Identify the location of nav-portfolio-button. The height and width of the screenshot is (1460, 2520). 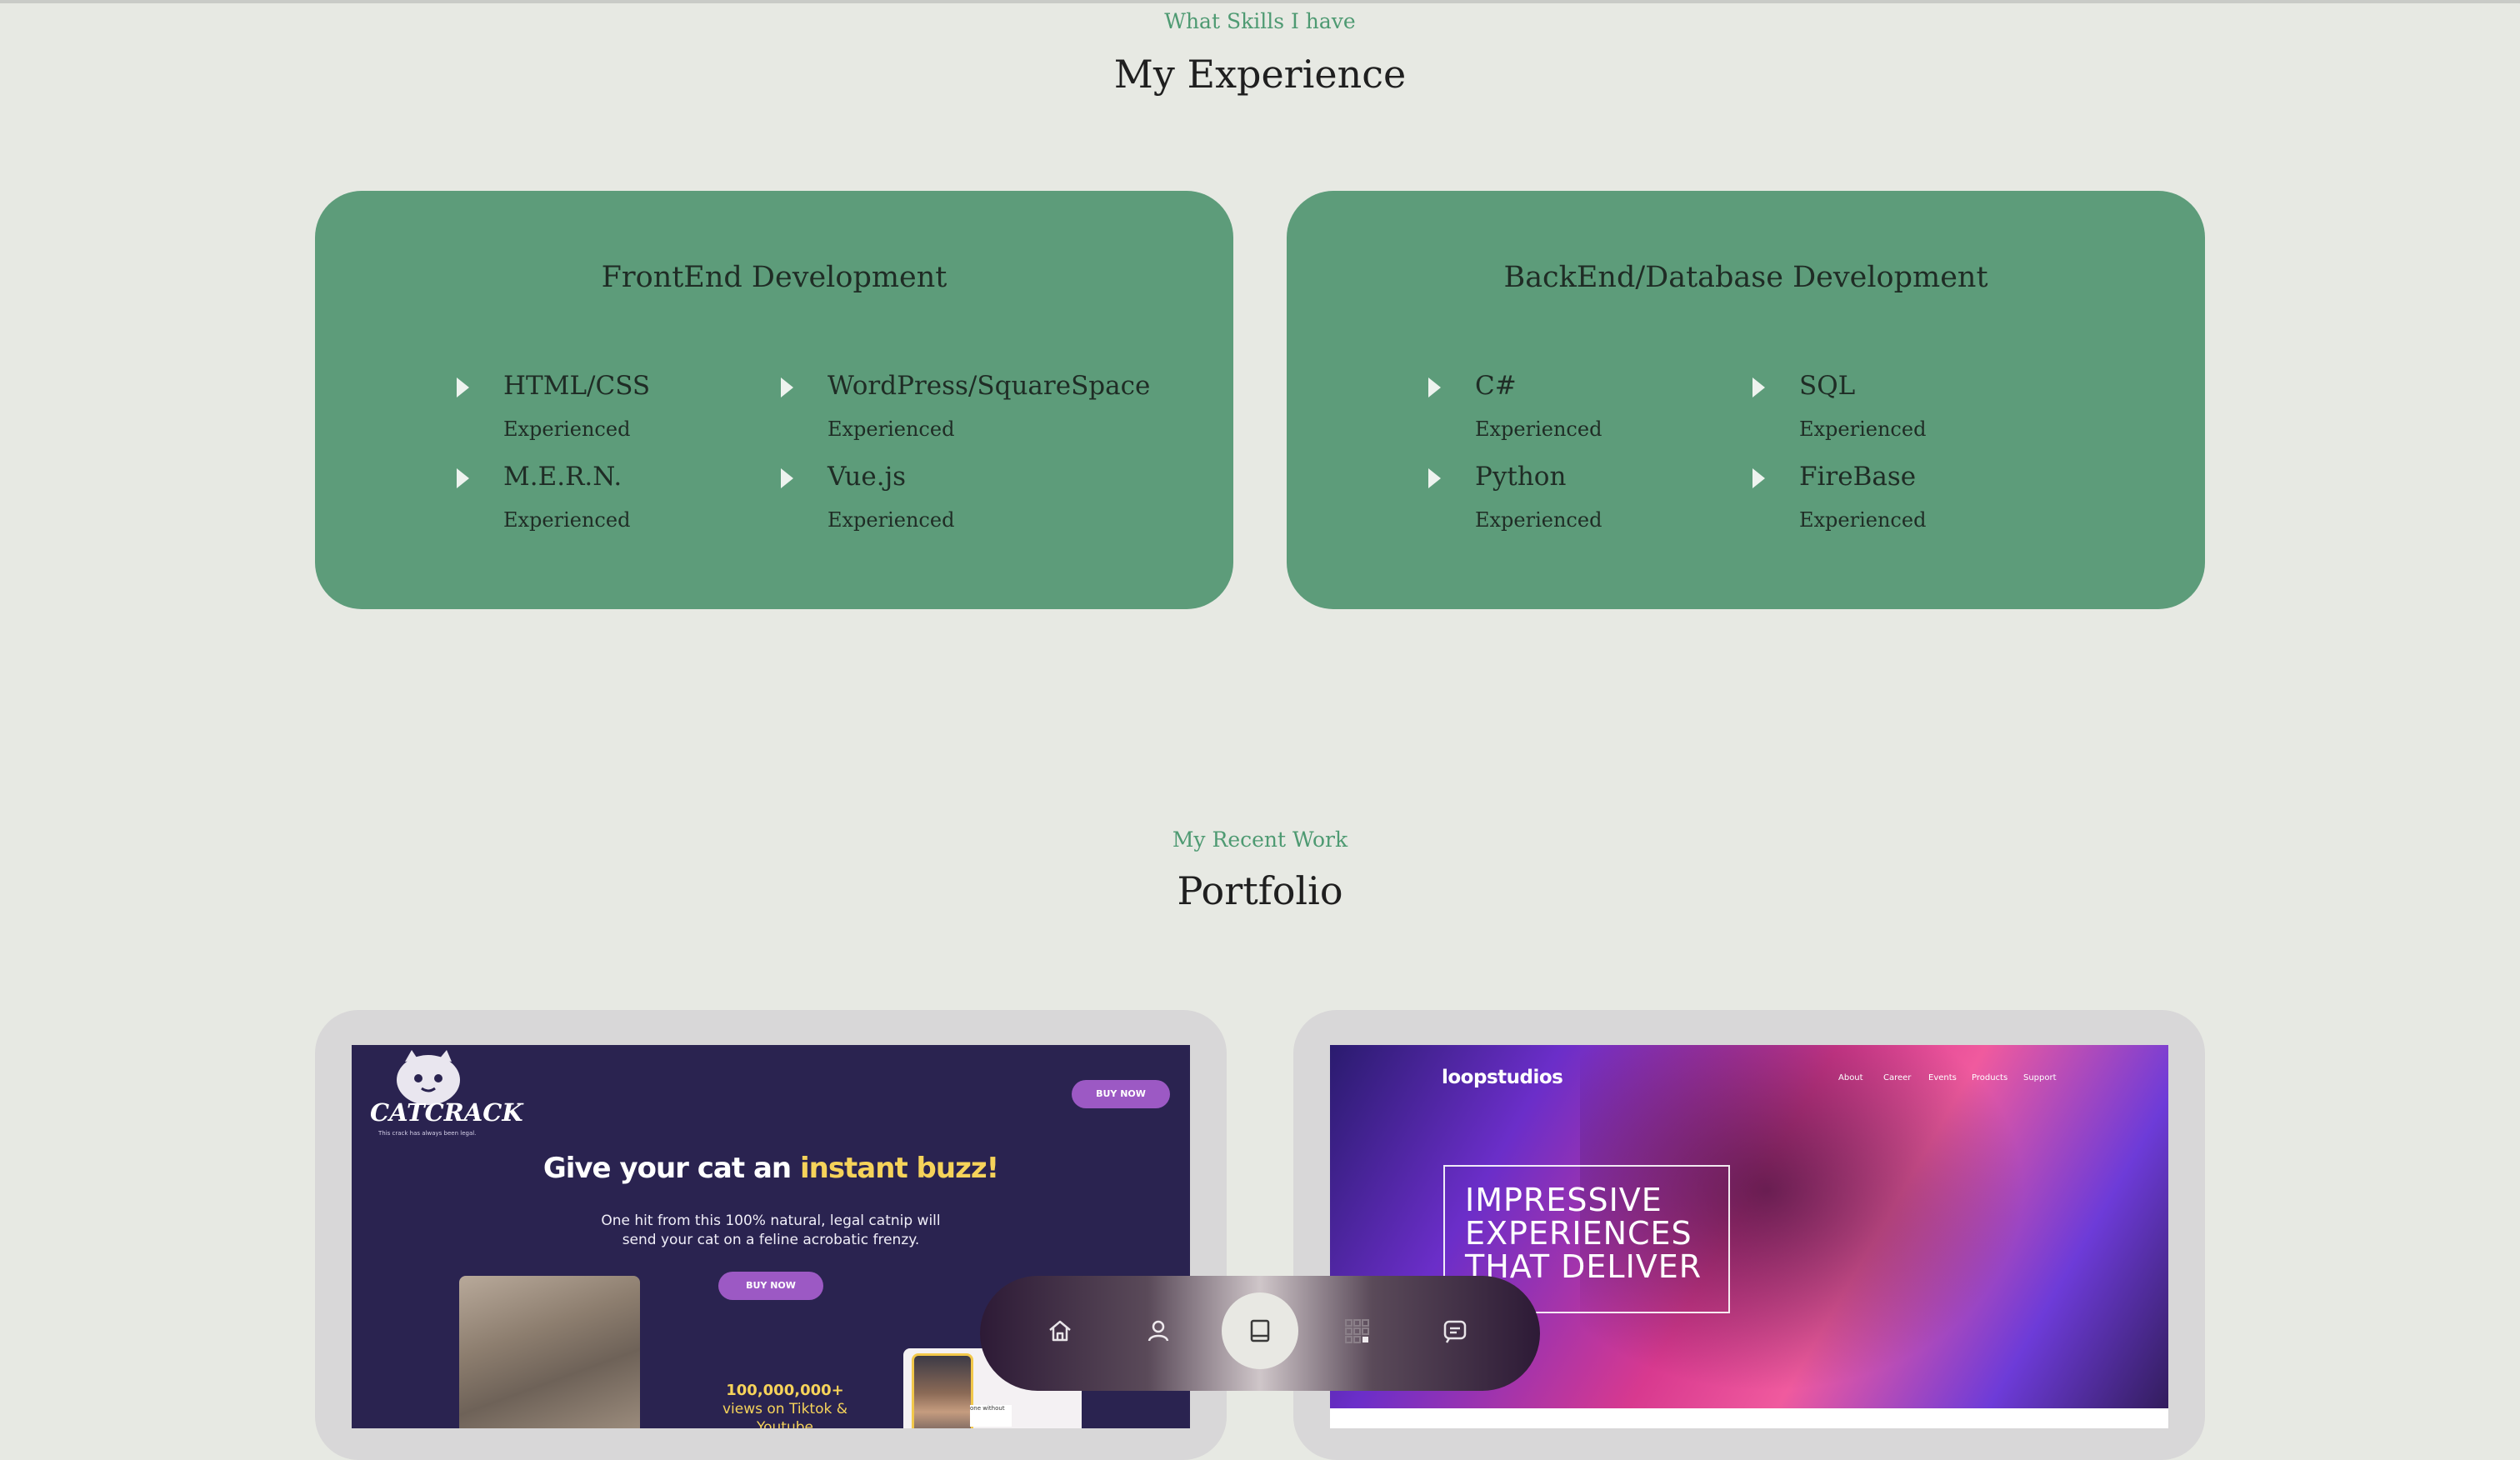
(1356, 1330).